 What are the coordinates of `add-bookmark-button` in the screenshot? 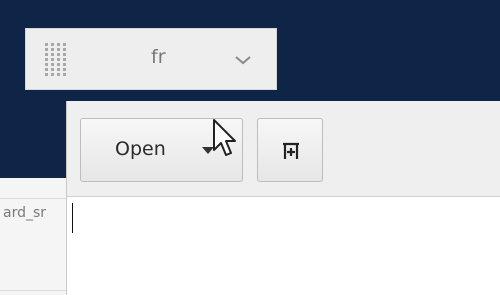 It's located at (290, 150).